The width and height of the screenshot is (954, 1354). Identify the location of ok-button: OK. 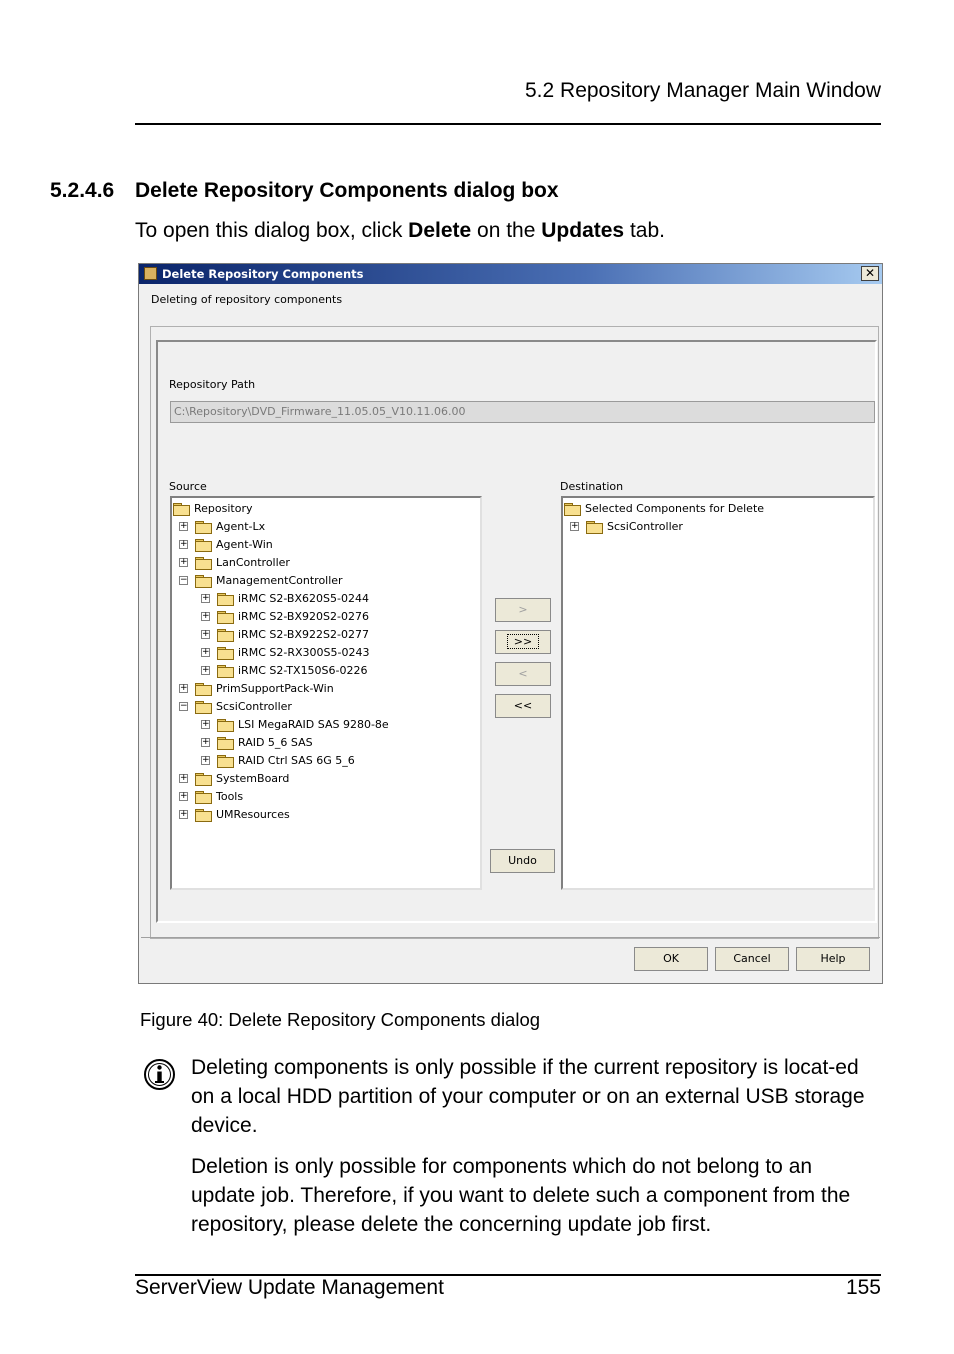
(671, 959).